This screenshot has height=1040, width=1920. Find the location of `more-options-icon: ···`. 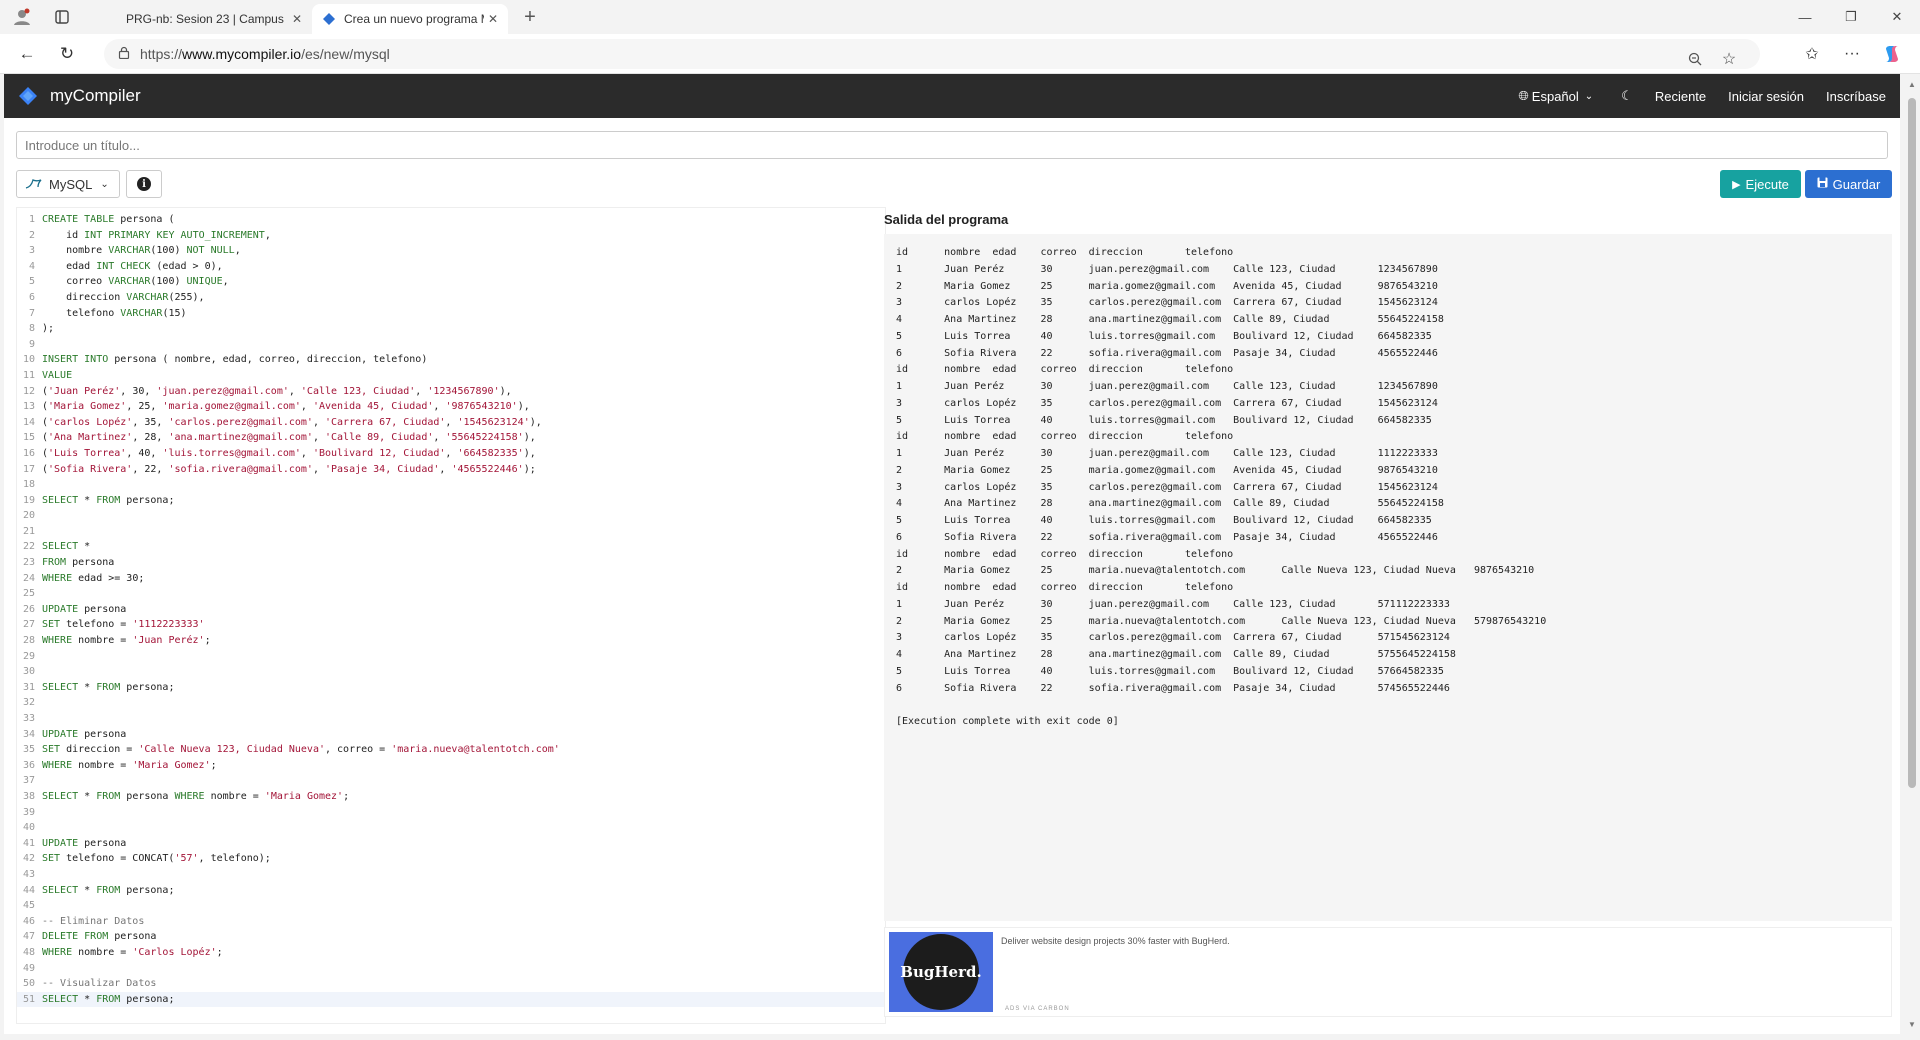

more-options-icon: ··· is located at coordinates (1852, 54).